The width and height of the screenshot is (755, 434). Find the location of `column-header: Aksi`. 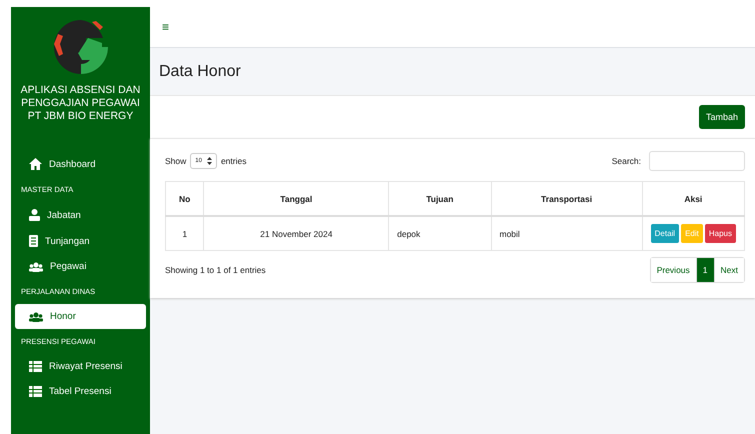

column-header: Aksi is located at coordinates (693, 199).